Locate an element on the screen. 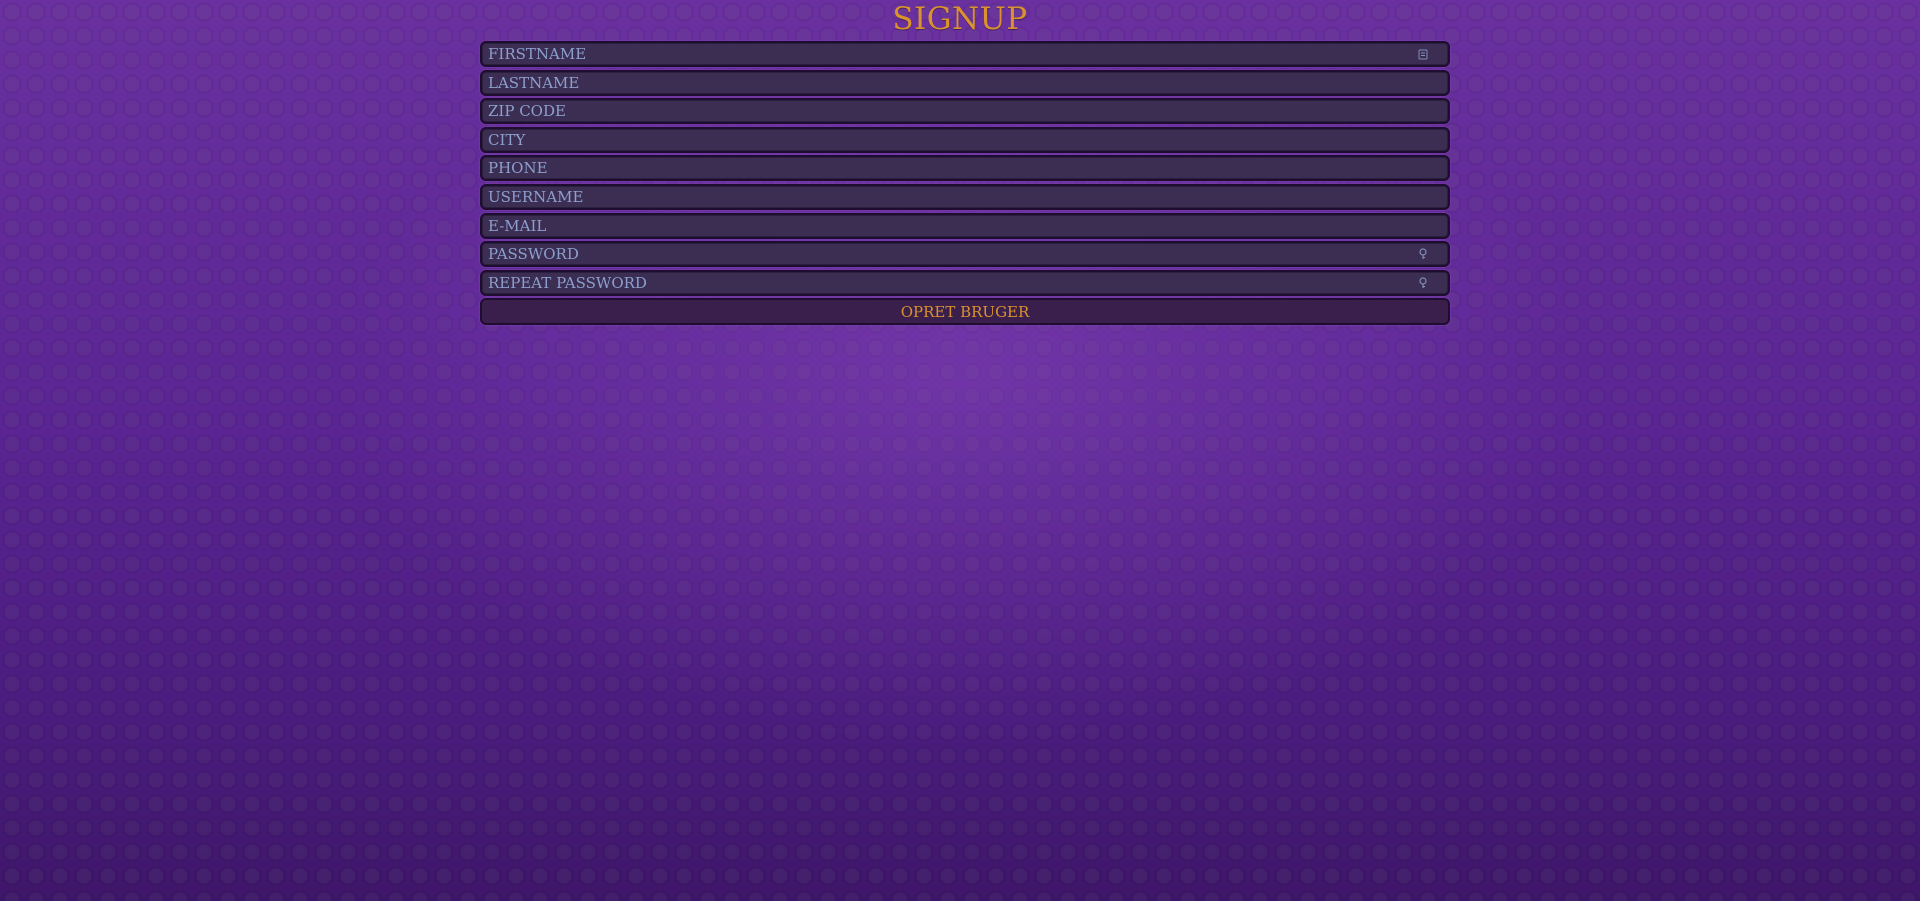 This screenshot has height=901, width=1920. password-field is located at coordinates (948, 254).